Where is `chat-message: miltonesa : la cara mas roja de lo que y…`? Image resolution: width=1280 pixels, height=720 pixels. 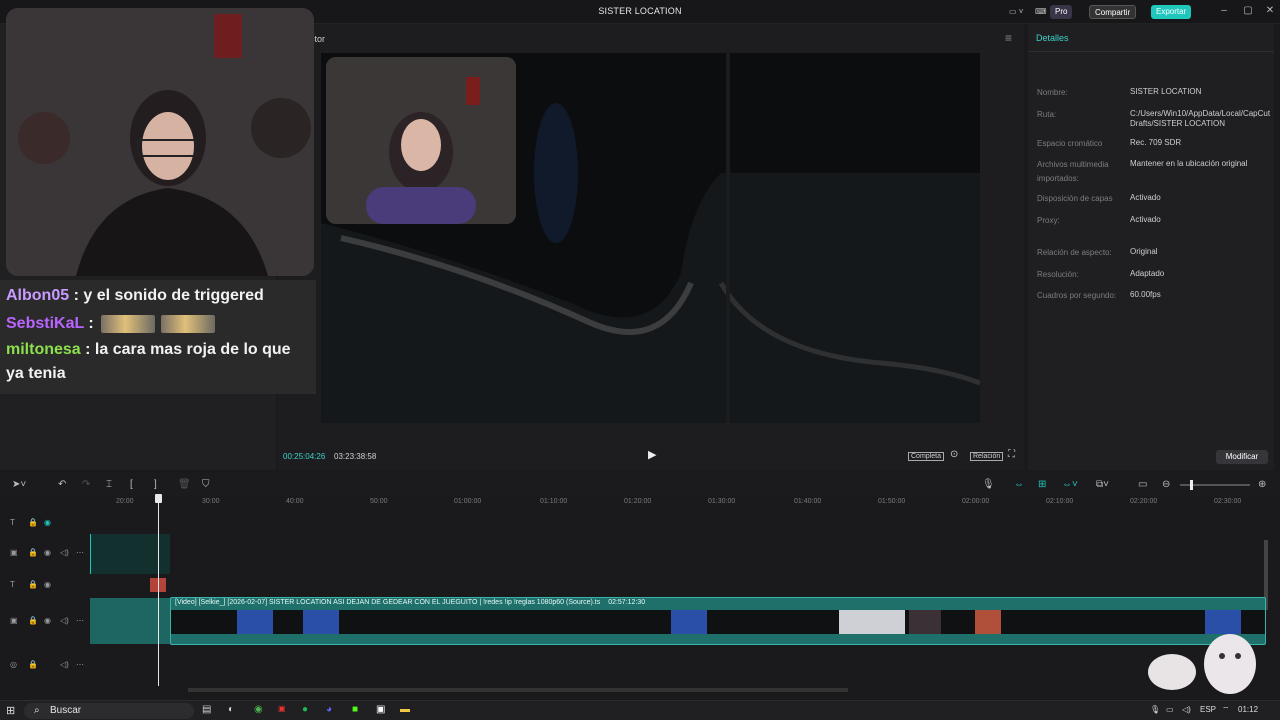 chat-message: miltonesa : la cara mas roja de lo que y… is located at coordinates (158, 362).